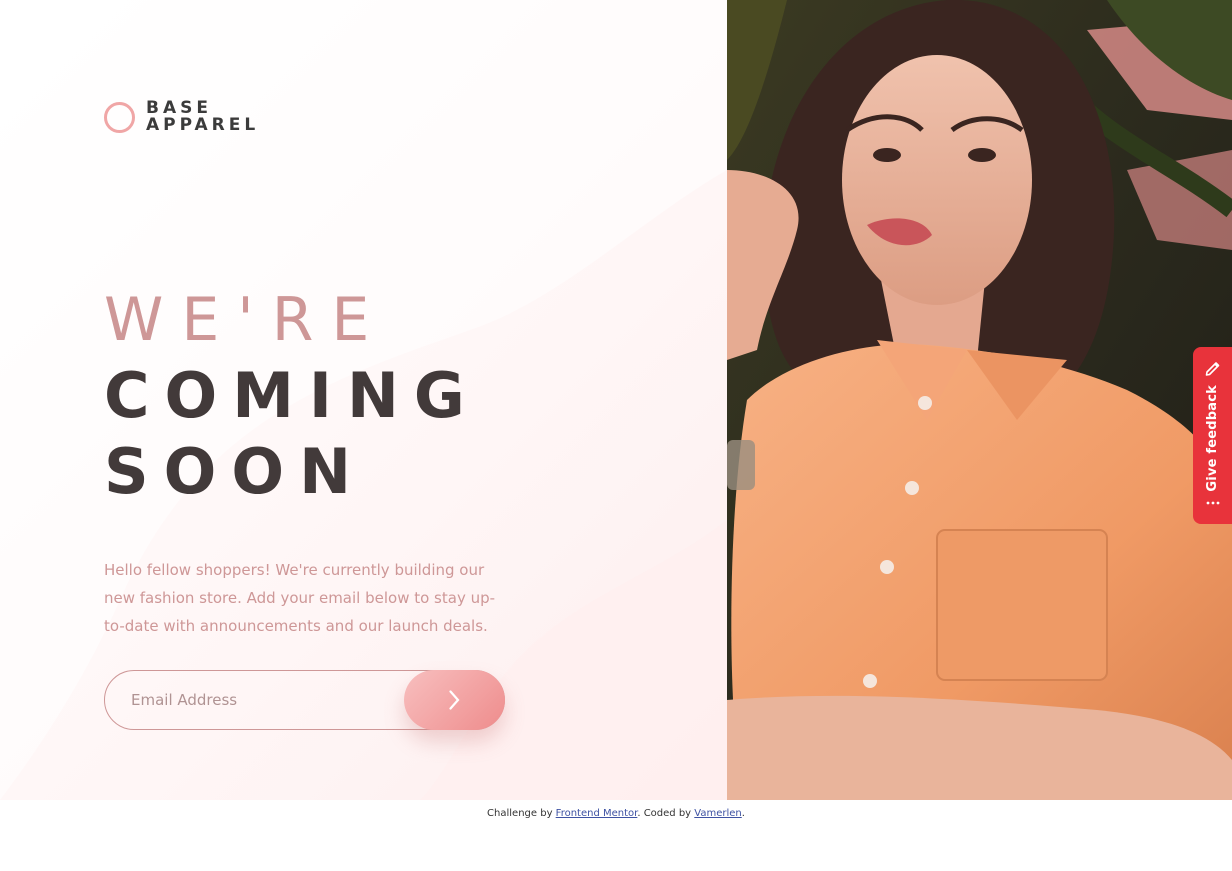 The image size is (1232, 871). I want to click on frontend-mentor-link: Frontend Mentor, so click(597, 813).